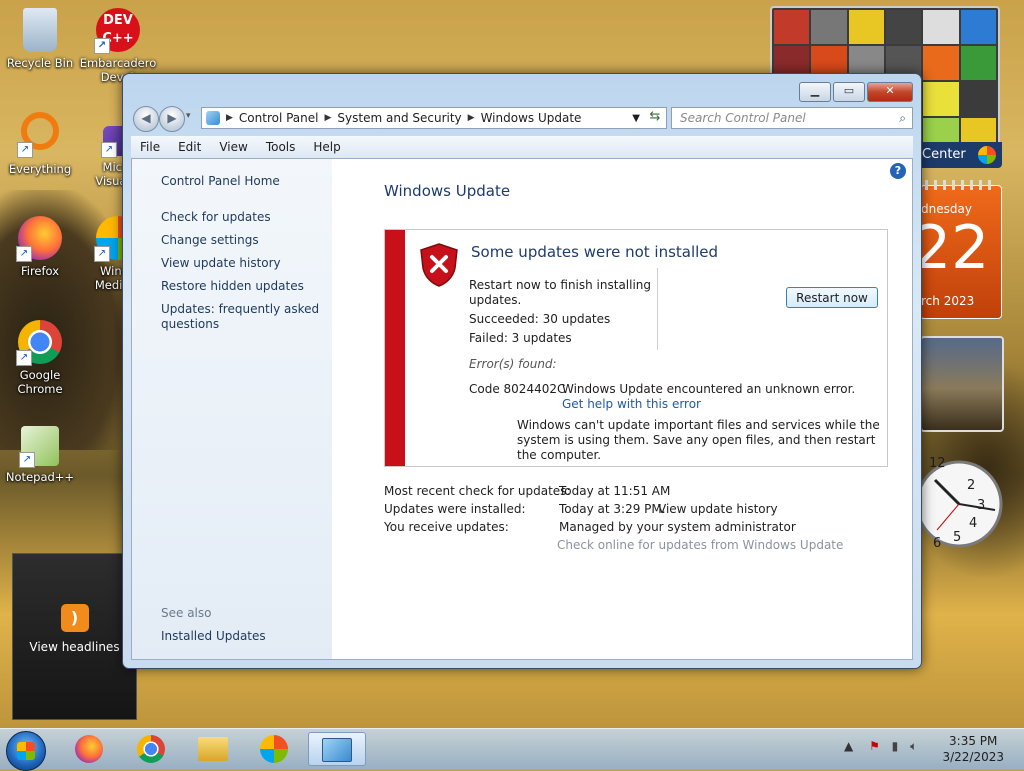  Describe the element at coordinates (559, 455) in the screenshot. I see `restart-note-line3: the computer.` at that location.